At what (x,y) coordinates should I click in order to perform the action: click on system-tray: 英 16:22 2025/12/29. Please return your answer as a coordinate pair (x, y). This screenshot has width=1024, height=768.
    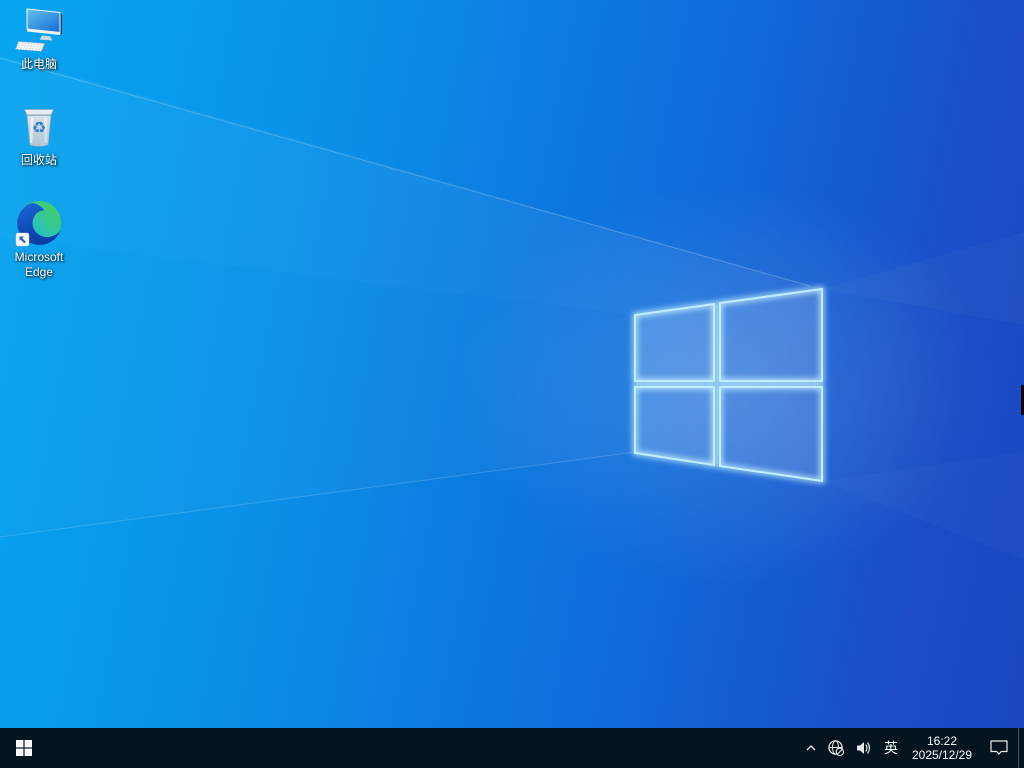
    Looking at the image, I should click on (912, 748).